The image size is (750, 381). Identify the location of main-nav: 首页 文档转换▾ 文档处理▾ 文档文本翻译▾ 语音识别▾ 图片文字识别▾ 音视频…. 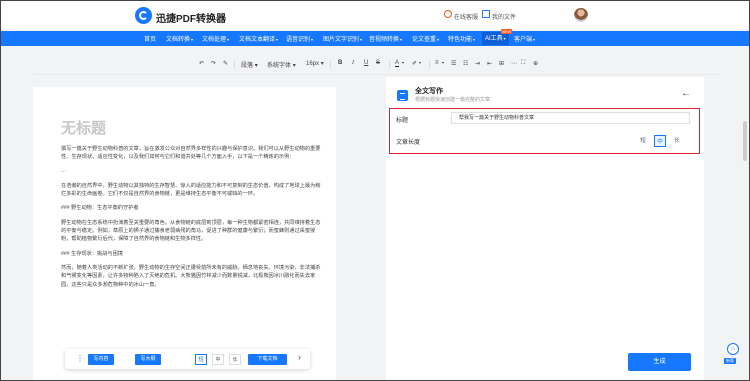
(375, 37).